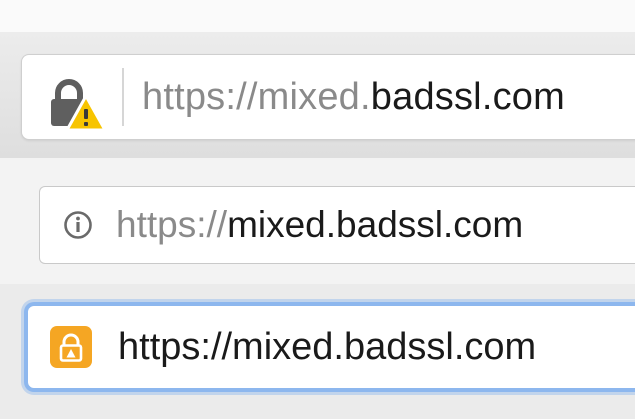 The height and width of the screenshot is (419, 635). What do you see at coordinates (375, 224) in the screenshot?
I see `url-host: mixed.badssl.com` at bounding box center [375, 224].